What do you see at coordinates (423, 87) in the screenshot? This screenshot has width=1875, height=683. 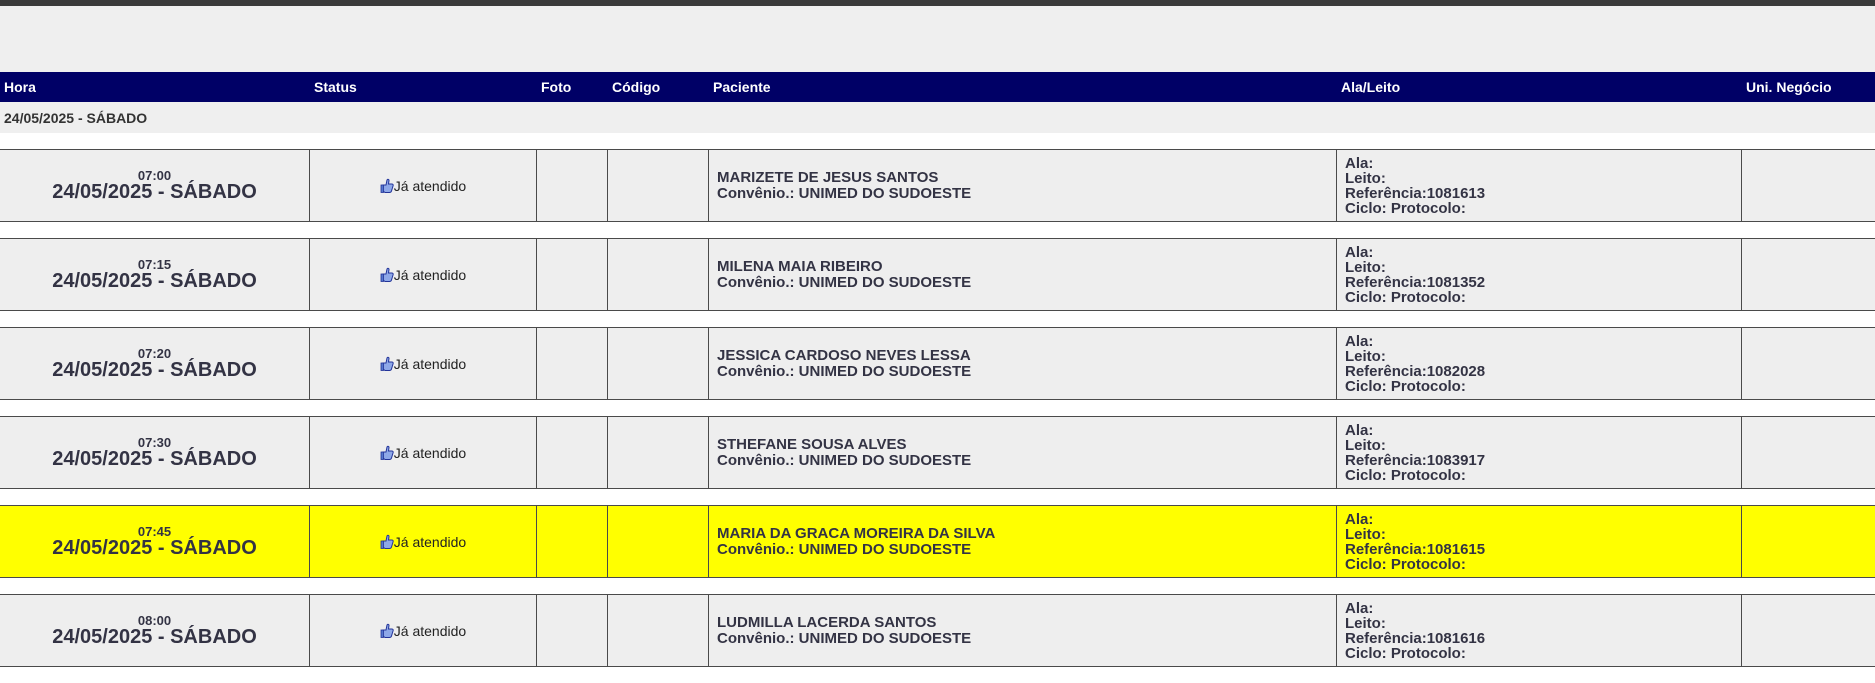 I see `col-status: Status` at bounding box center [423, 87].